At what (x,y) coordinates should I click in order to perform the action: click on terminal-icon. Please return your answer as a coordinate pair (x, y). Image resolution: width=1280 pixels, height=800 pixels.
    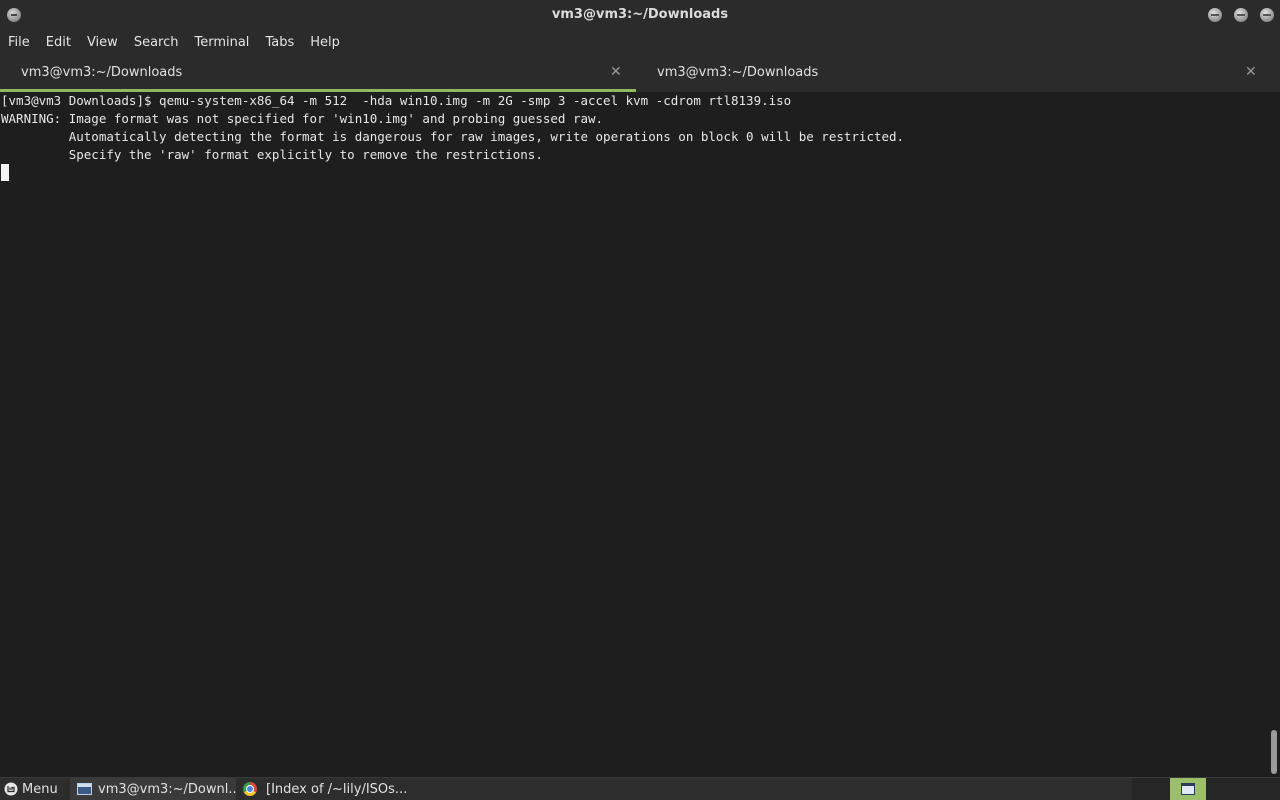
    Looking at the image, I should click on (84, 789).